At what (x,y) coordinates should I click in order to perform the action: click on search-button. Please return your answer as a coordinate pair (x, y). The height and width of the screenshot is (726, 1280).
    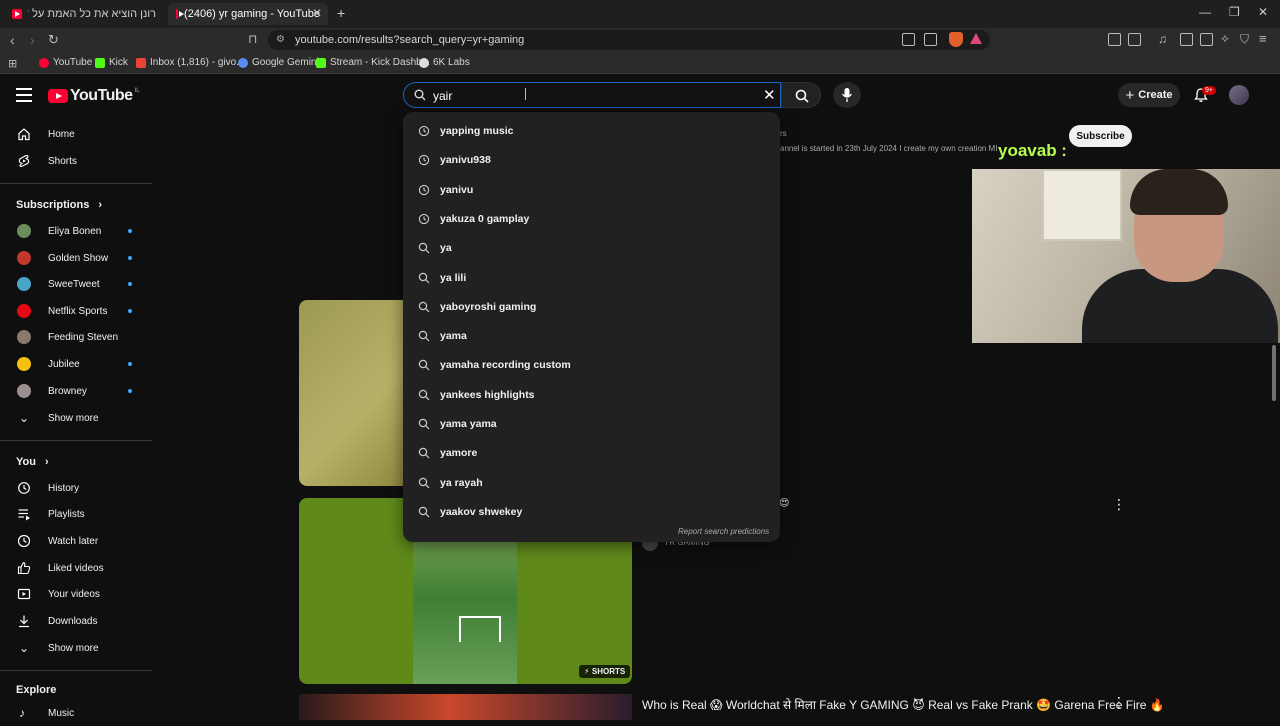
    Looking at the image, I should click on (801, 95).